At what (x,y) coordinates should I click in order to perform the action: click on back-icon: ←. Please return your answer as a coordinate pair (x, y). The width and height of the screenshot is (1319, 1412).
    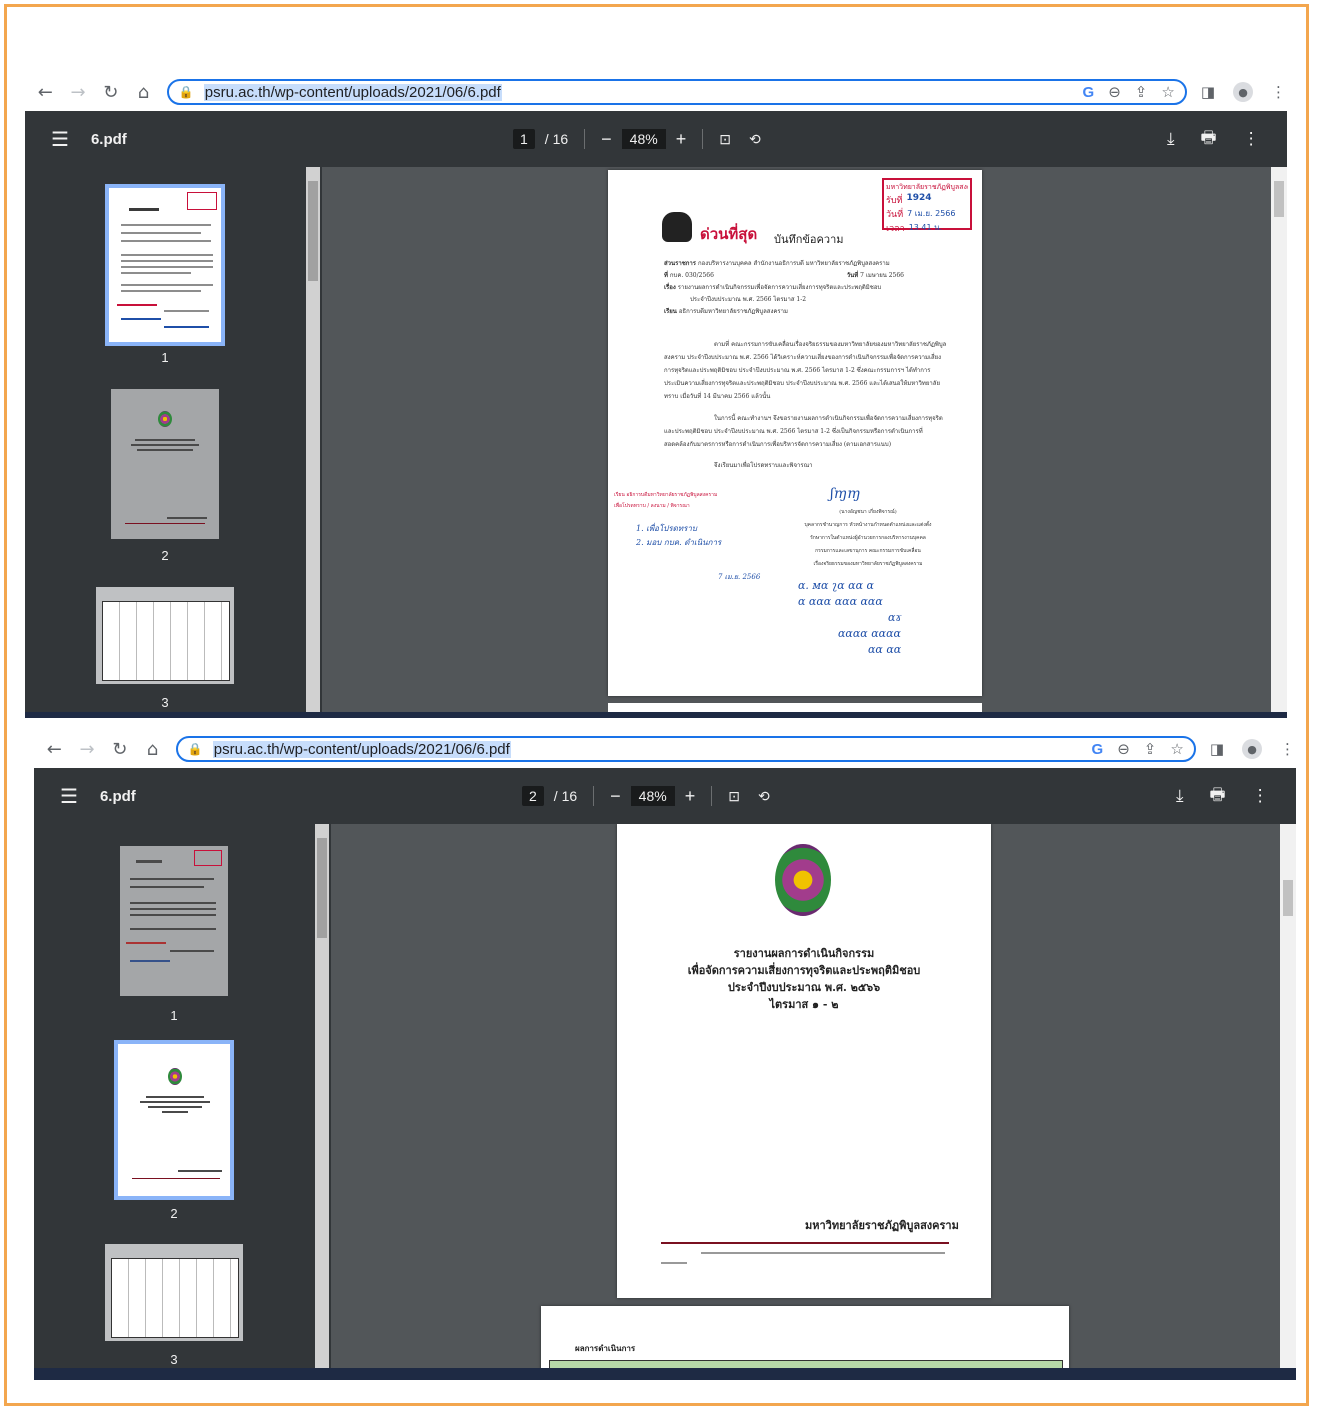
    Looking at the image, I should click on (54, 749).